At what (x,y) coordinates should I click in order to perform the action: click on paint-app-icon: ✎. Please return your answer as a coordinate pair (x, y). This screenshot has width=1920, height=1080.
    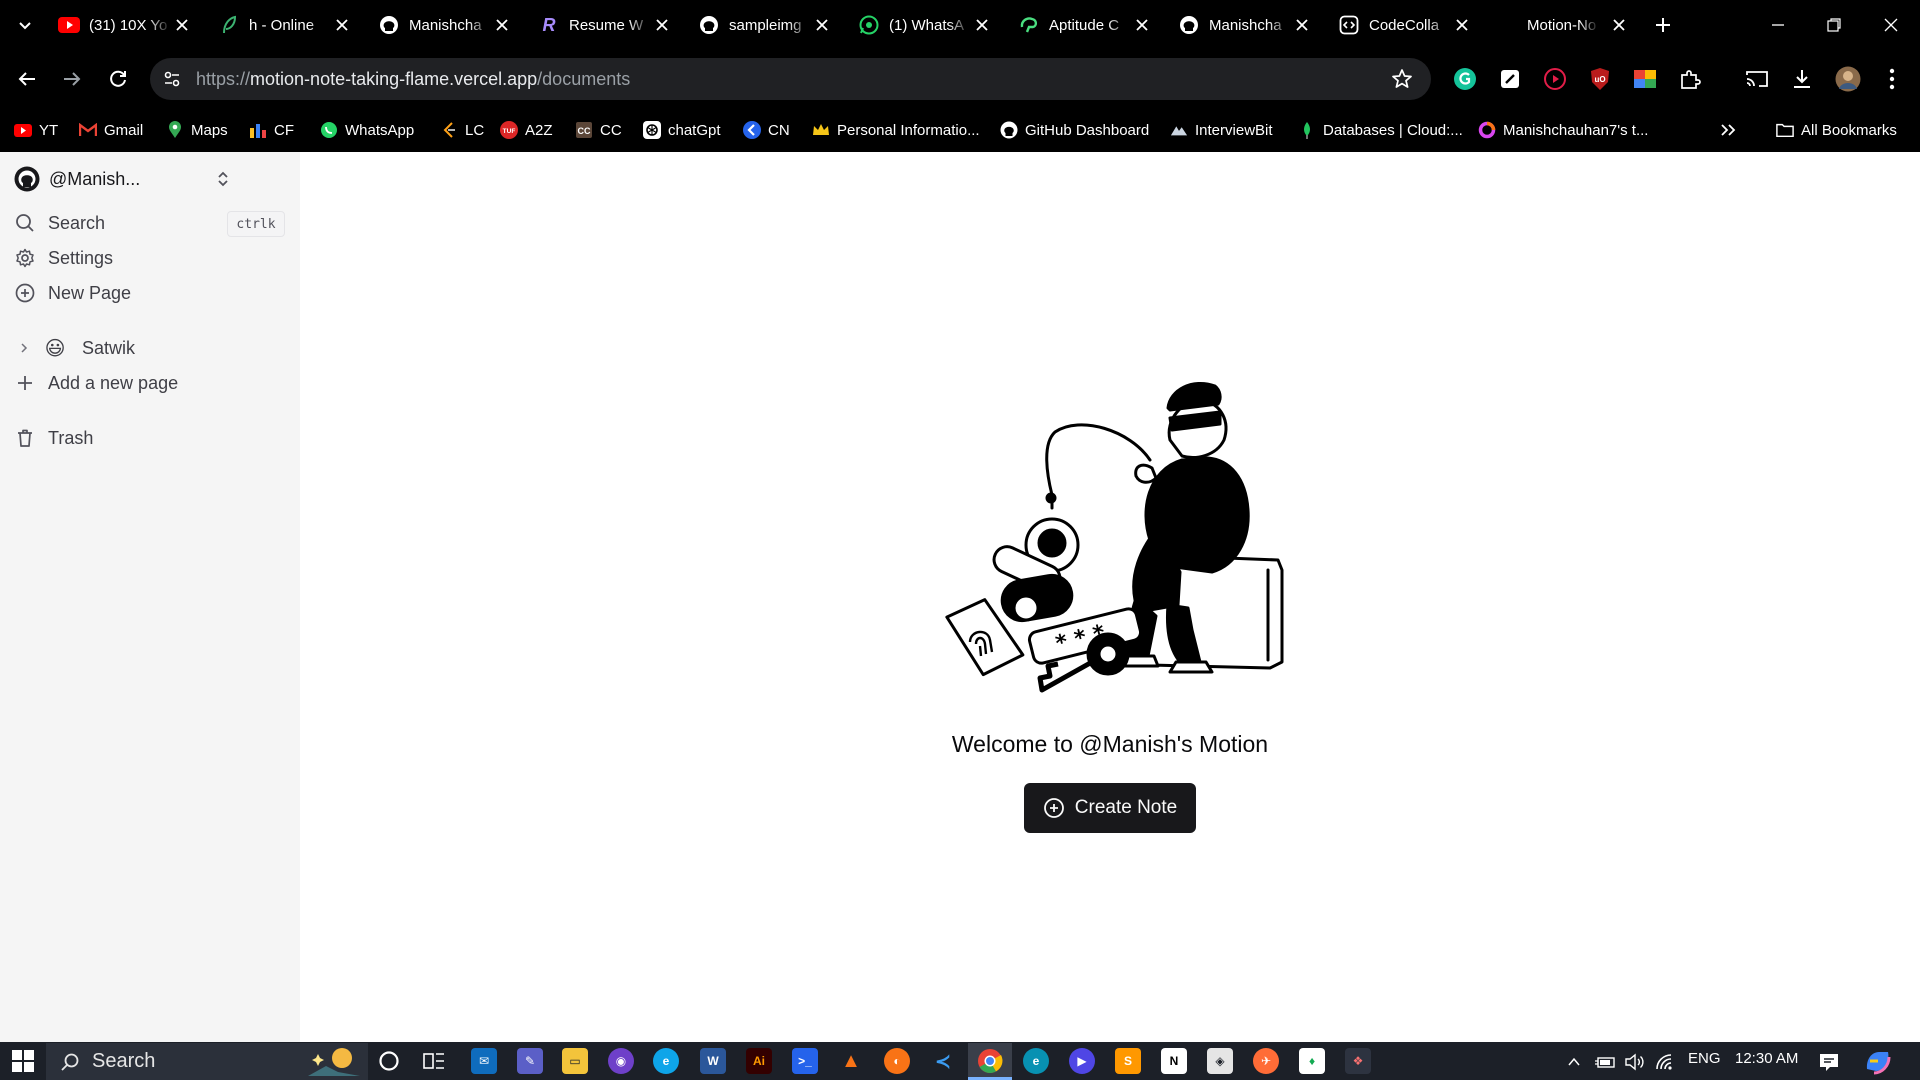
    Looking at the image, I should click on (530, 1061).